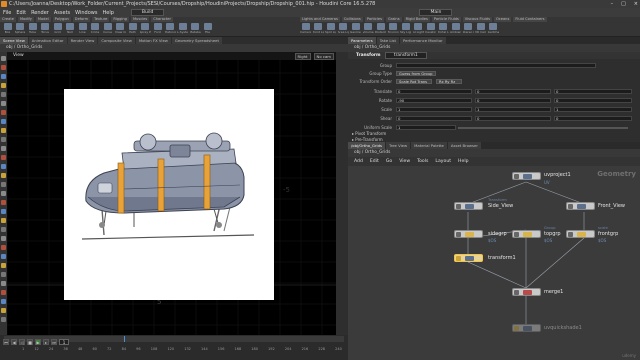 This screenshot has height=360, width=640. What do you see at coordinates (455, 29) in the screenshot?
I see `shelf-tool-ambient-light: Ambient Light` at bounding box center [455, 29].